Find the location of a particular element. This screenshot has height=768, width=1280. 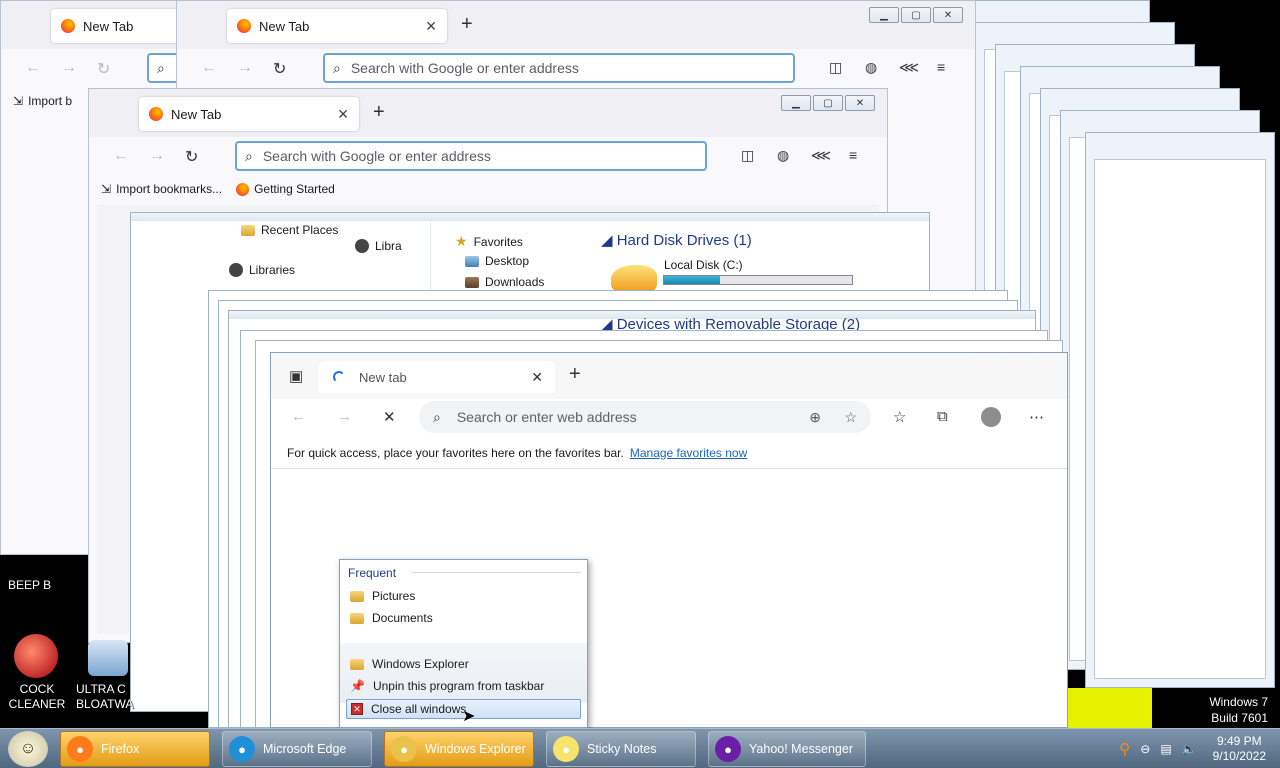

firefox-icon: ● is located at coordinates (80, 749).